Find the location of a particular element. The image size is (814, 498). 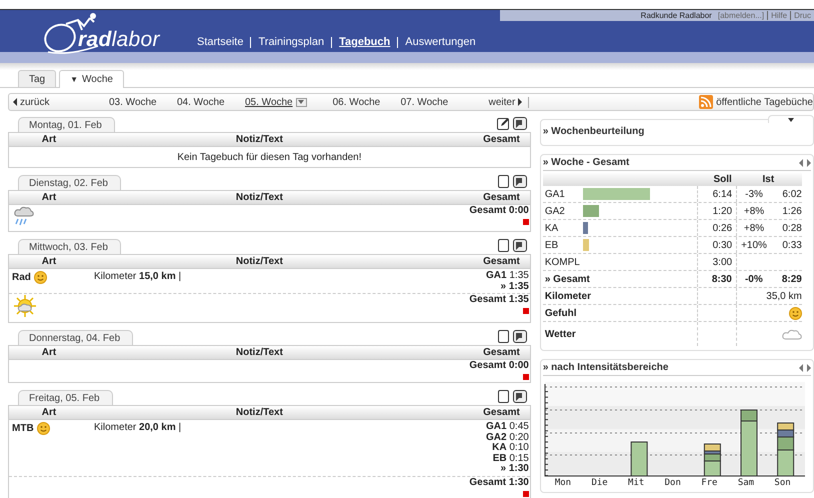

week-link: 07. Woche is located at coordinates (434, 102).